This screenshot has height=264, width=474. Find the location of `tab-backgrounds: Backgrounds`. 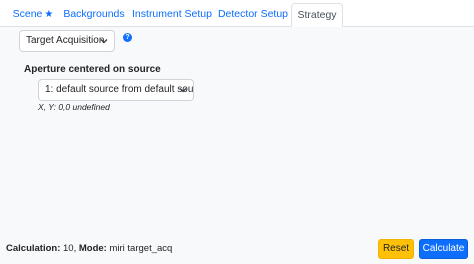

tab-backgrounds: Backgrounds is located at coordinates (94, 15).